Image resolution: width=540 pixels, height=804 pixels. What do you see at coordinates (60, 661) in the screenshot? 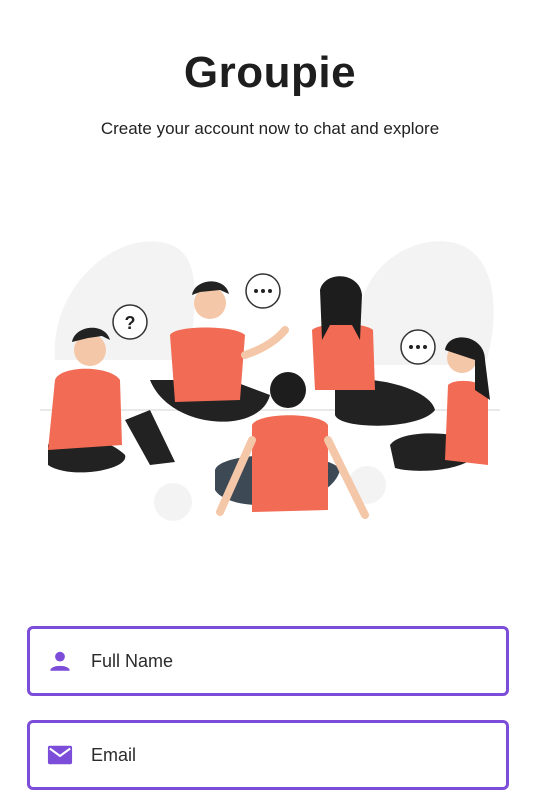
I see `person-icon` at bounding box center [60, 661].